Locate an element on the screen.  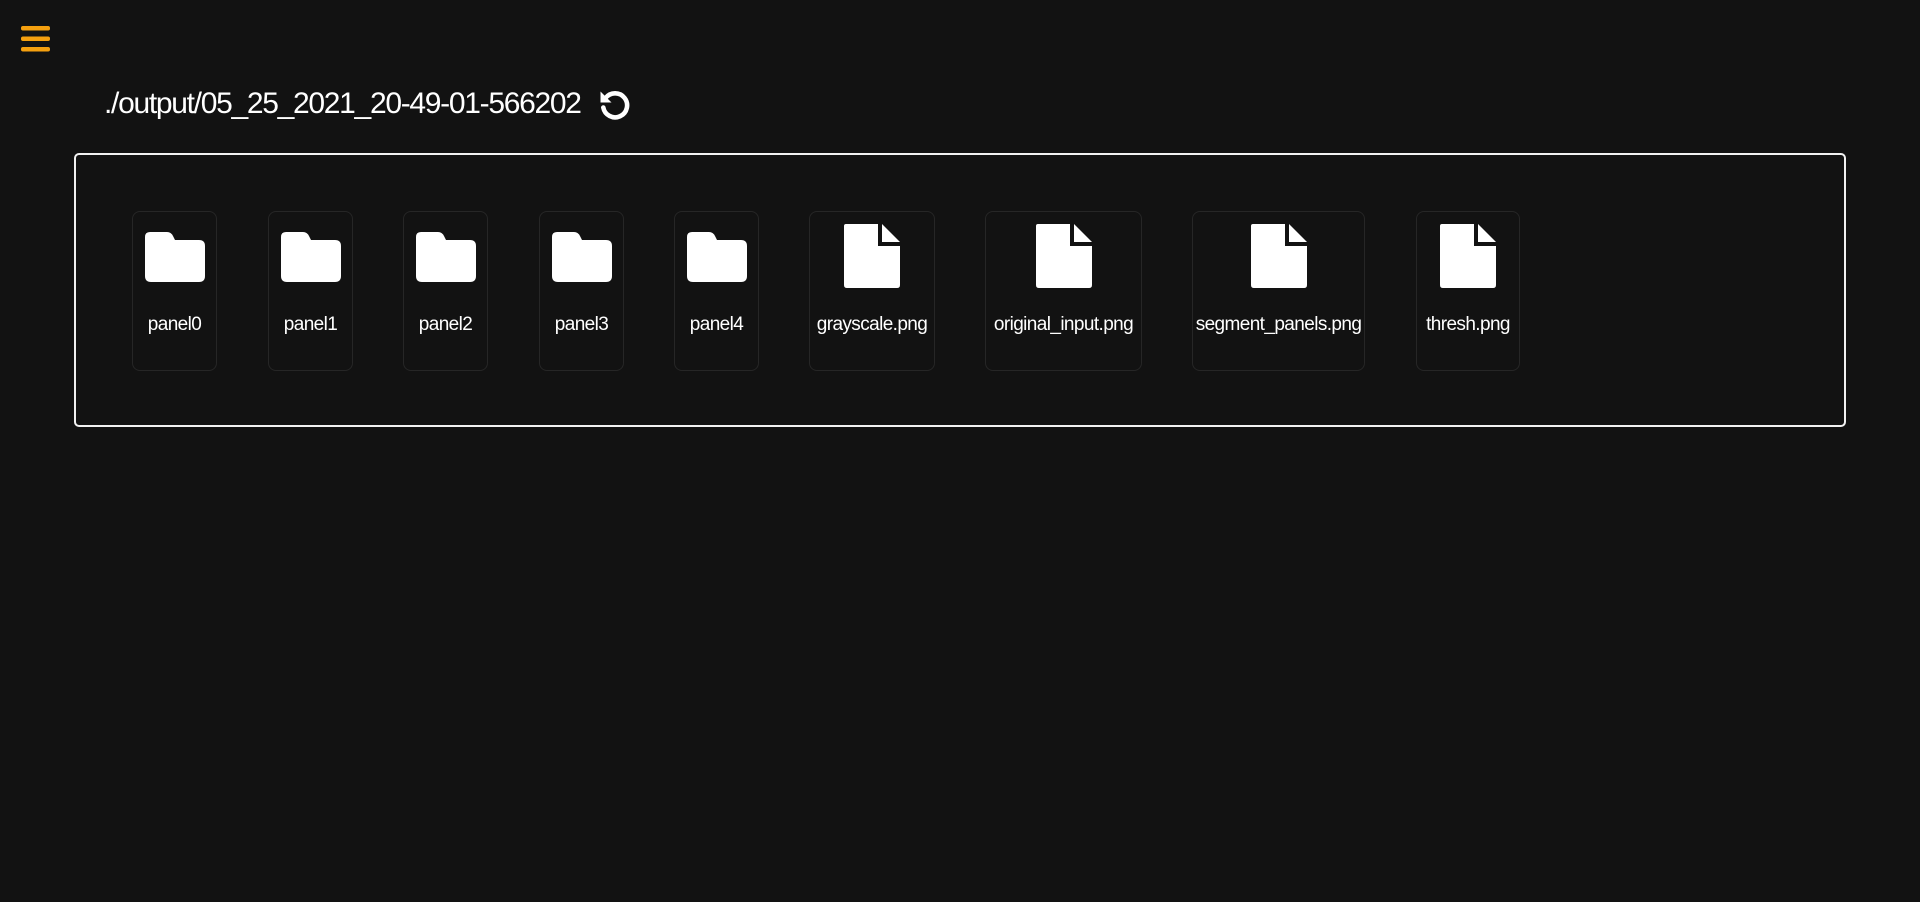
folder-tile-panel4: panel4 is located at coordinates (716, 291).